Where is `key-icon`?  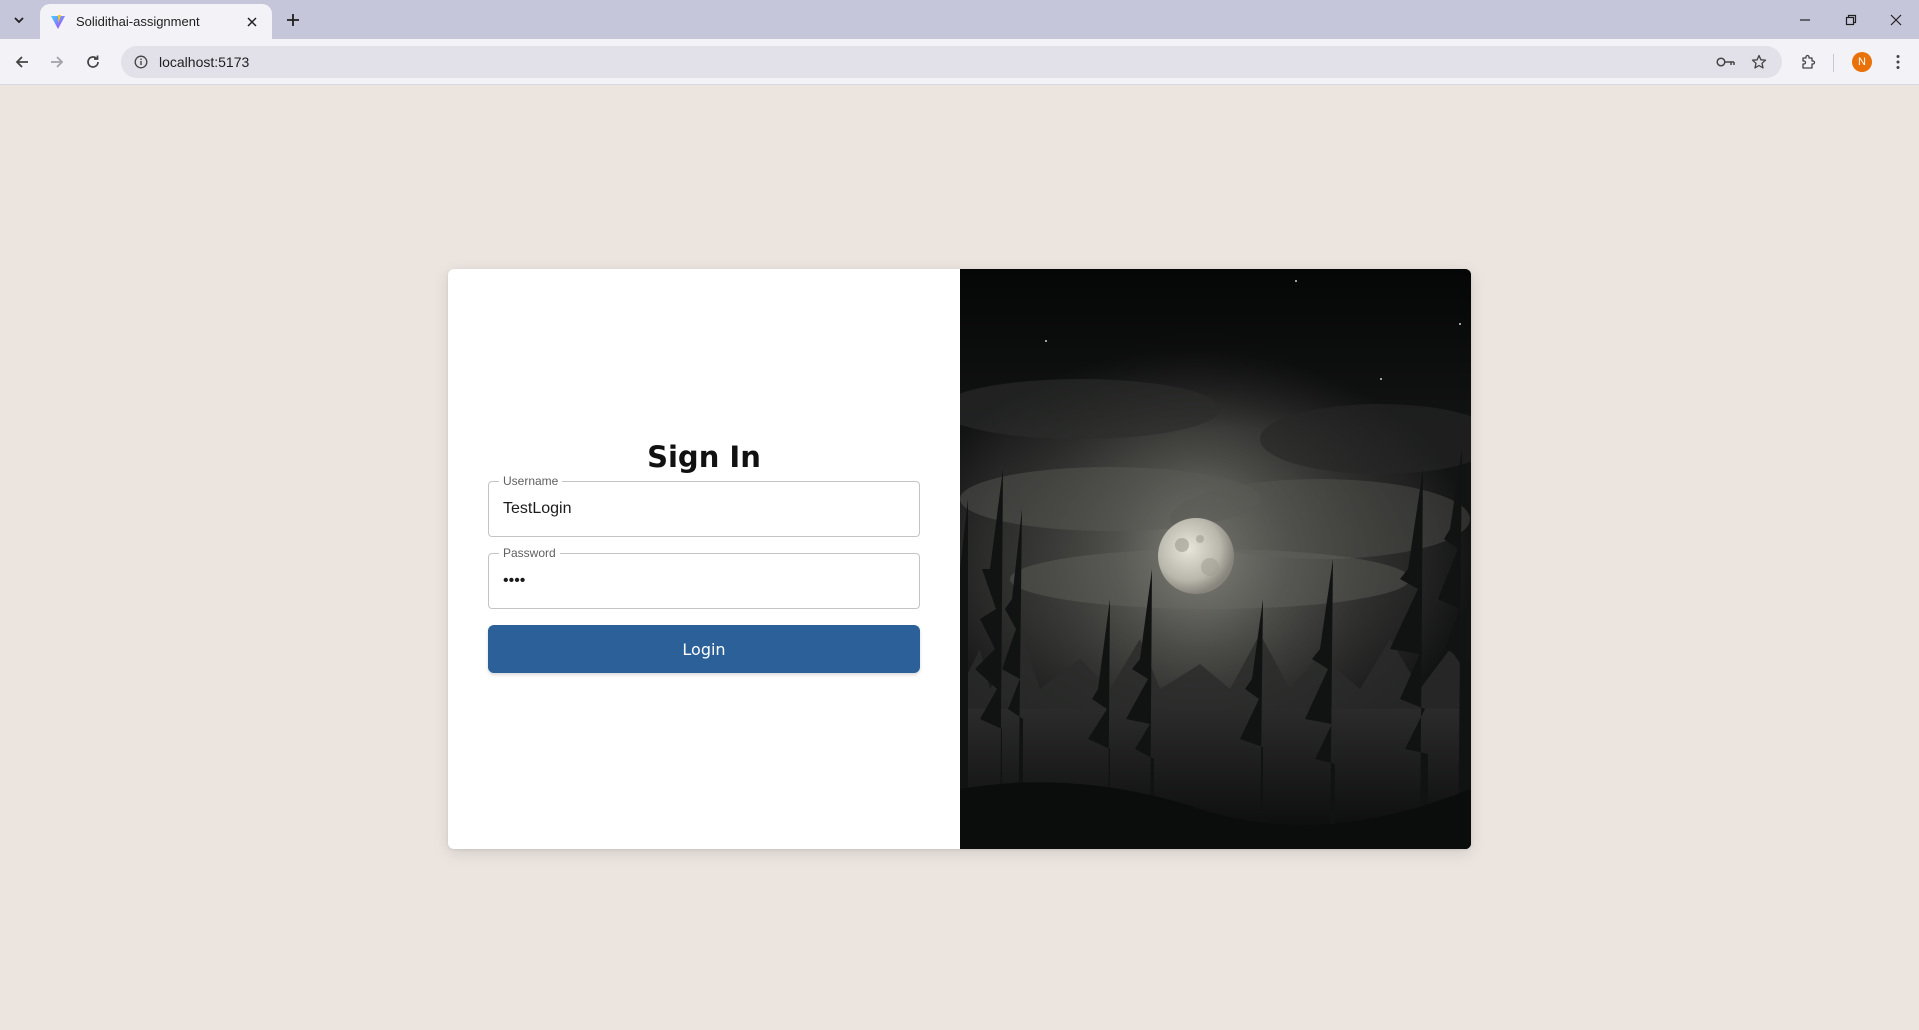 key-icon is located at coordinates (1726, 62).